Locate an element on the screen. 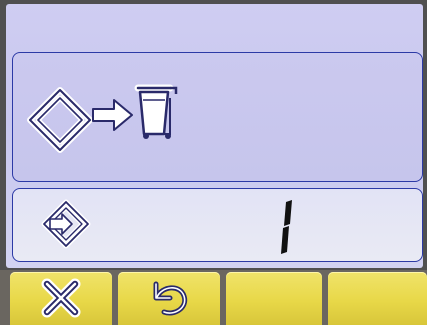 This screenshot has width=427, height=325. counter-display: 1 is located at coordinates (286, 227).